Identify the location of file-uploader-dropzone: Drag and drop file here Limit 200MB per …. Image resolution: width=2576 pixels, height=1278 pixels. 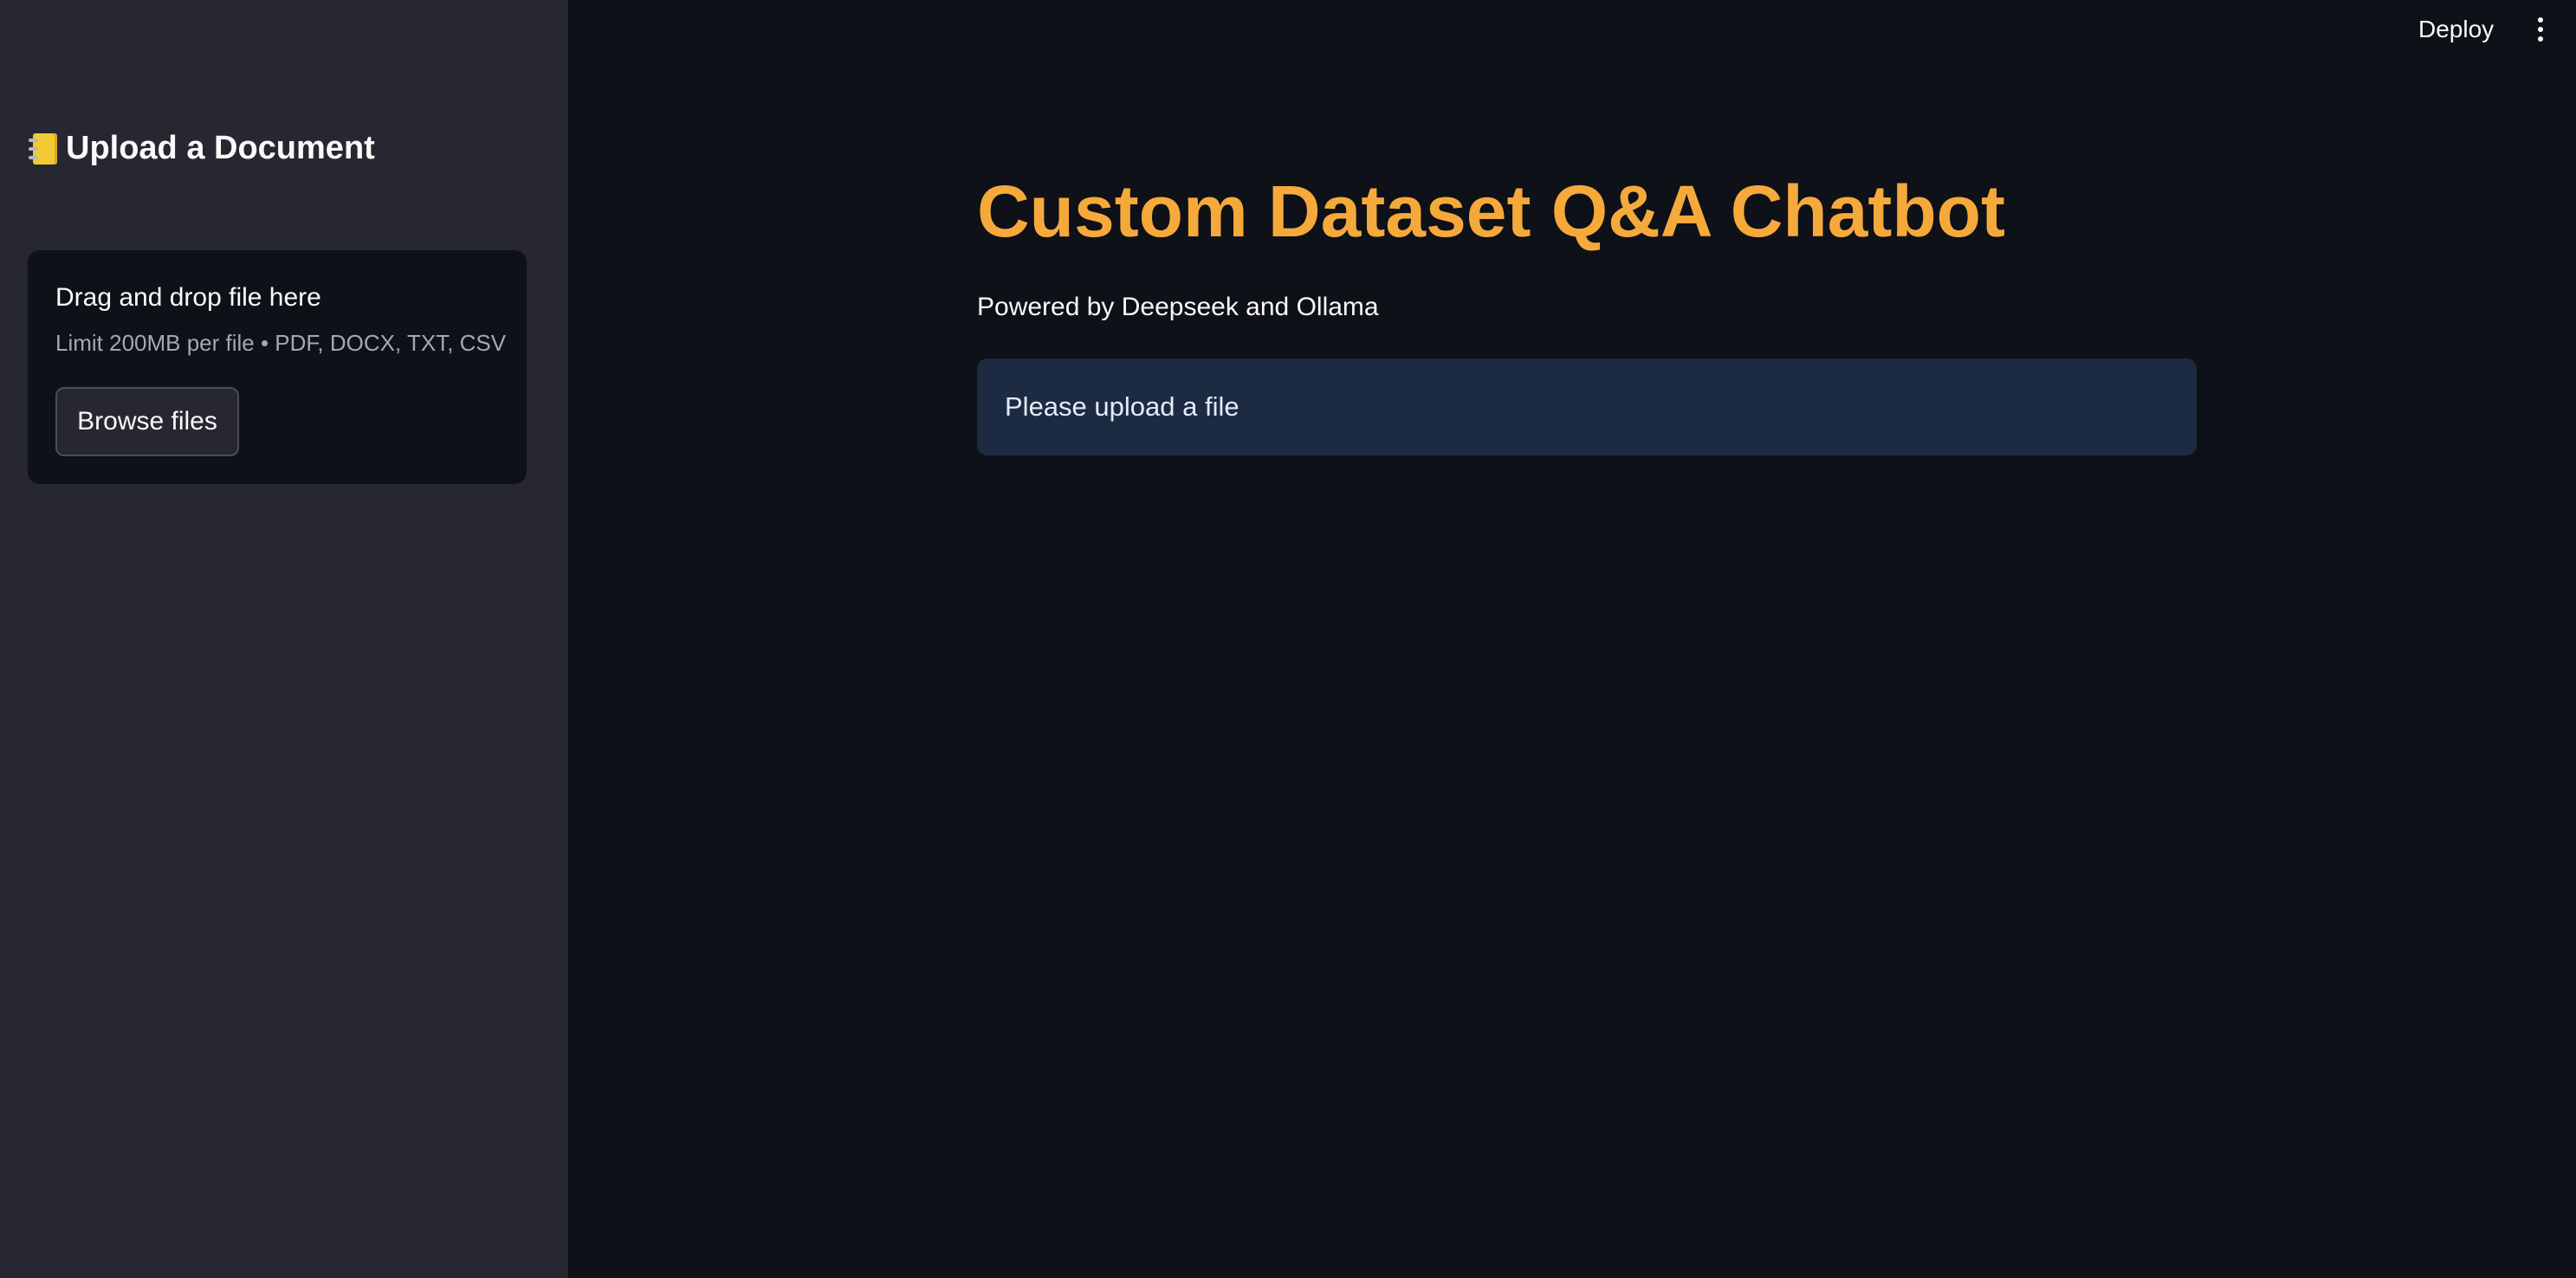
(277, 367).